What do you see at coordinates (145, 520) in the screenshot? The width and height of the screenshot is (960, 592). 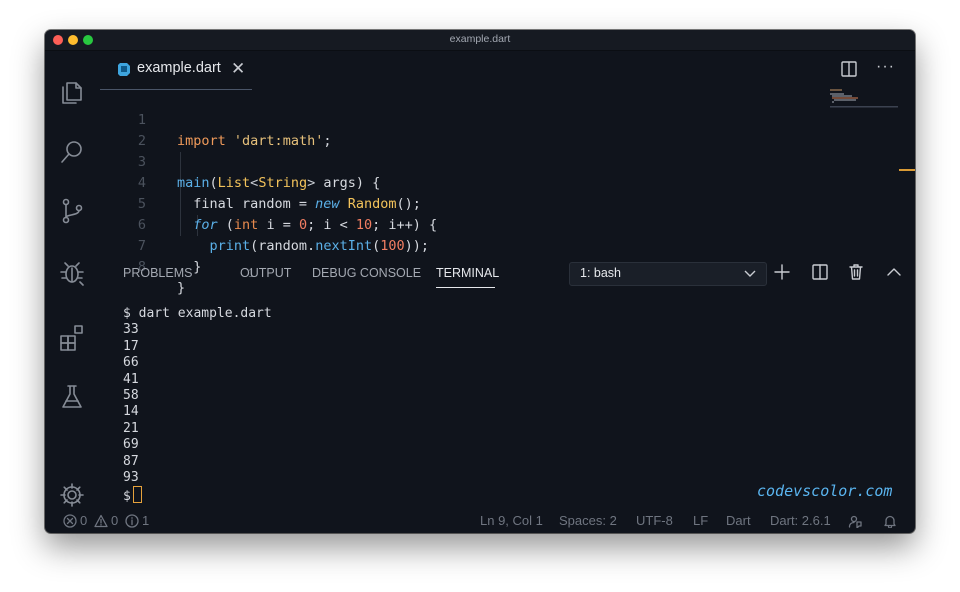 I see `info-count: 1` at bounding box center [145, 520].